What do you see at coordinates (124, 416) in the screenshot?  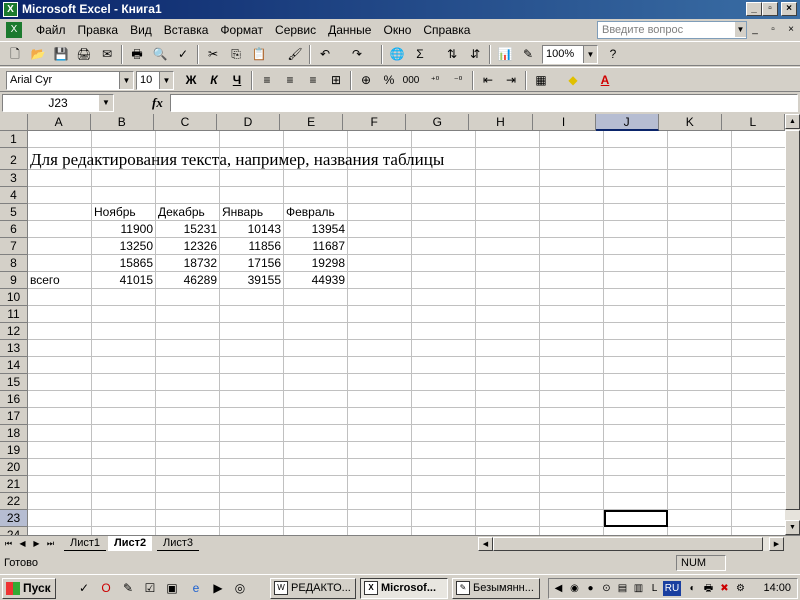 I see `cell-b17` at bounding box center [124, 416].